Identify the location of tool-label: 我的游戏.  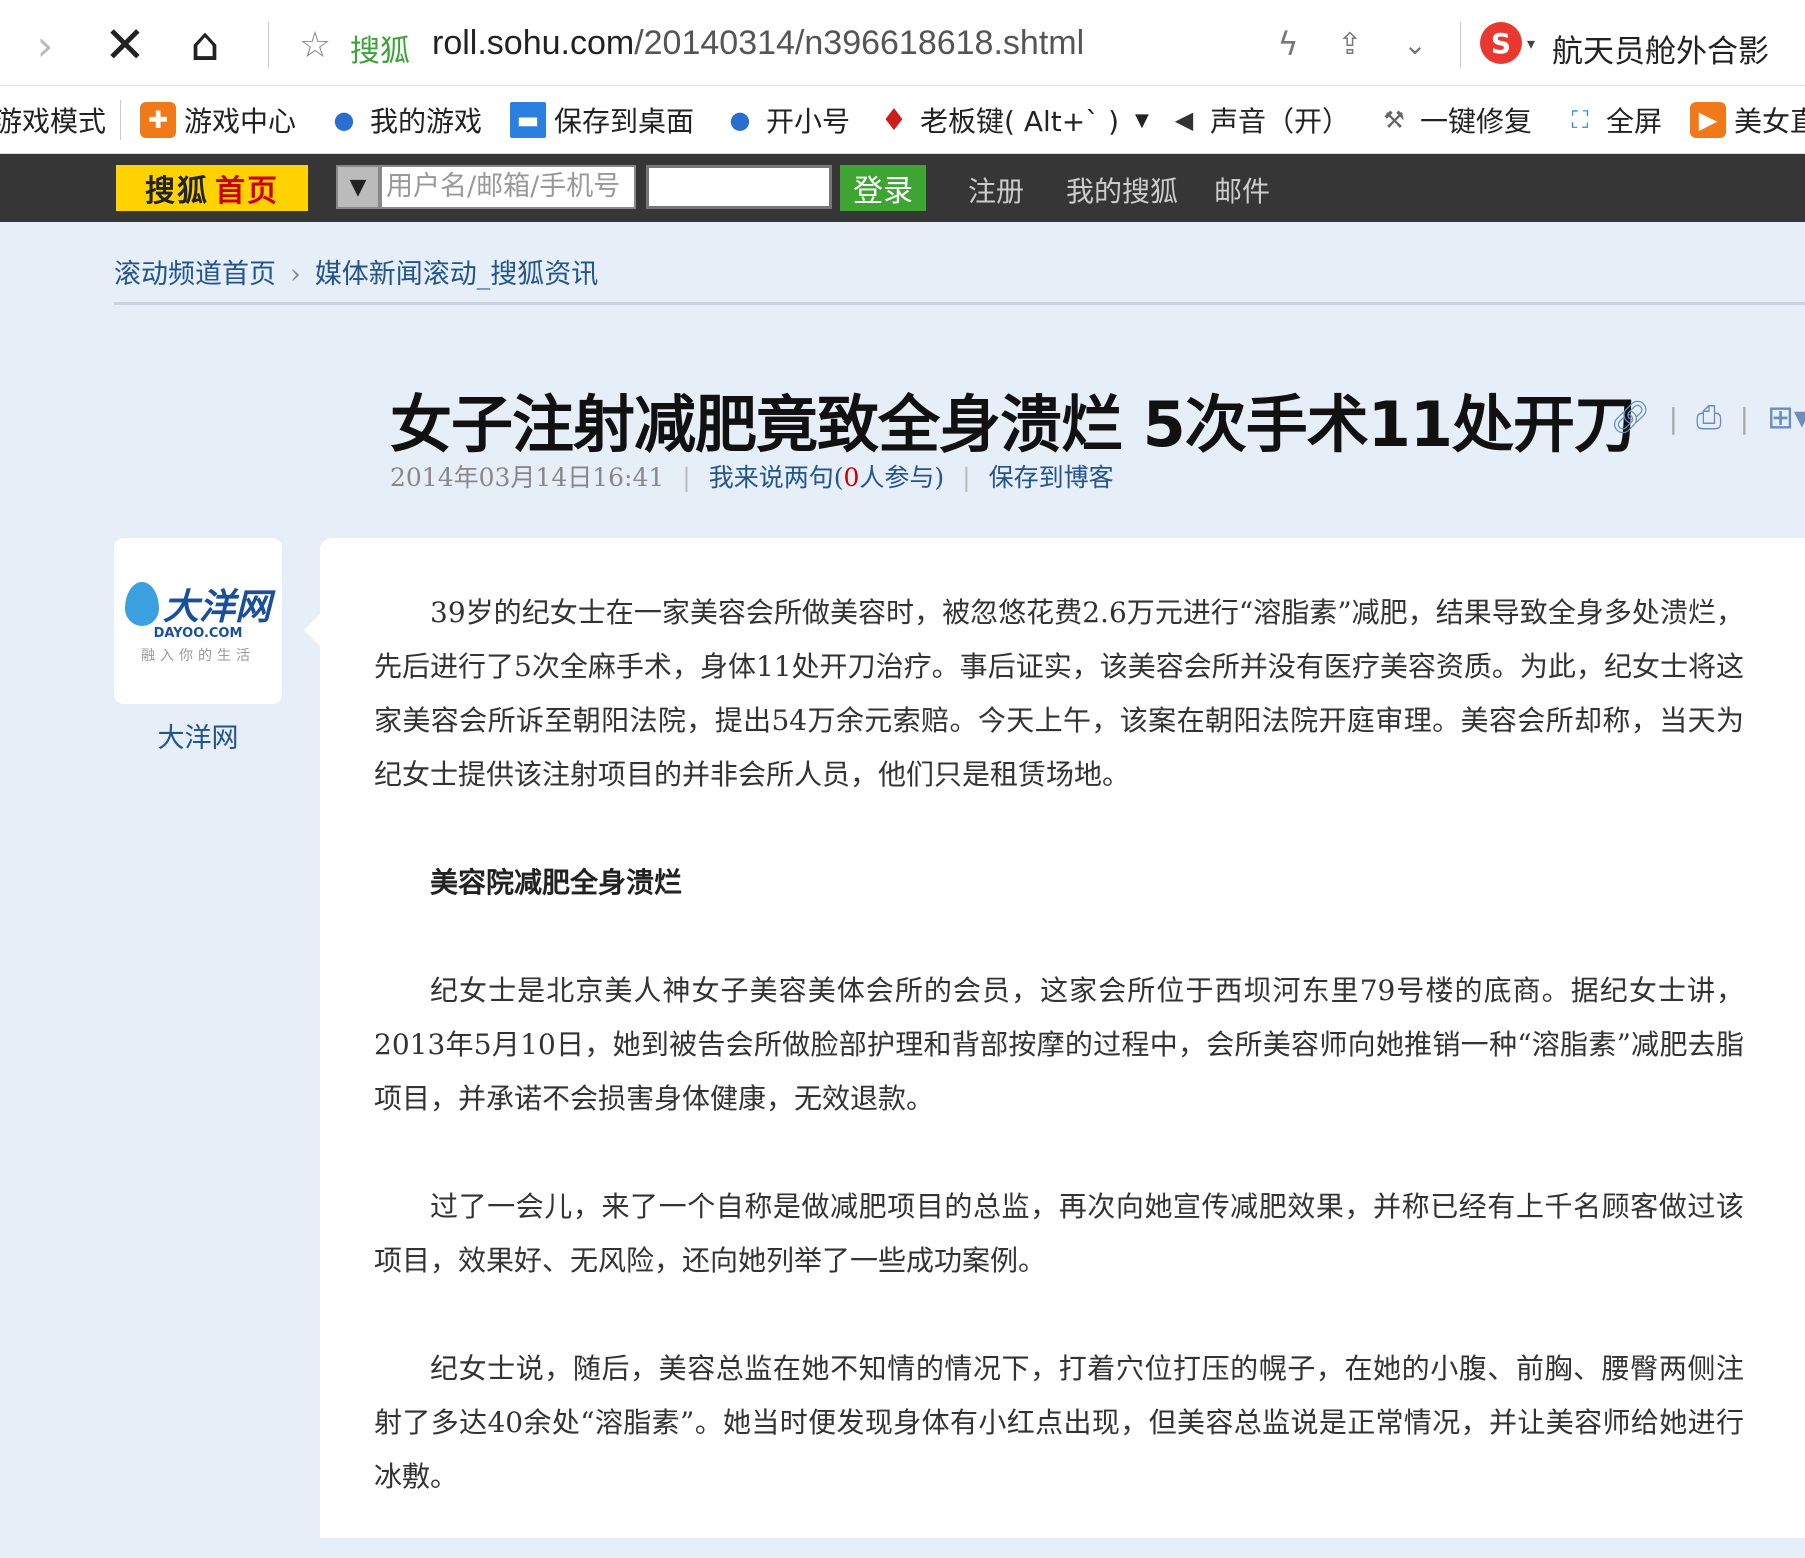
(426, 121).